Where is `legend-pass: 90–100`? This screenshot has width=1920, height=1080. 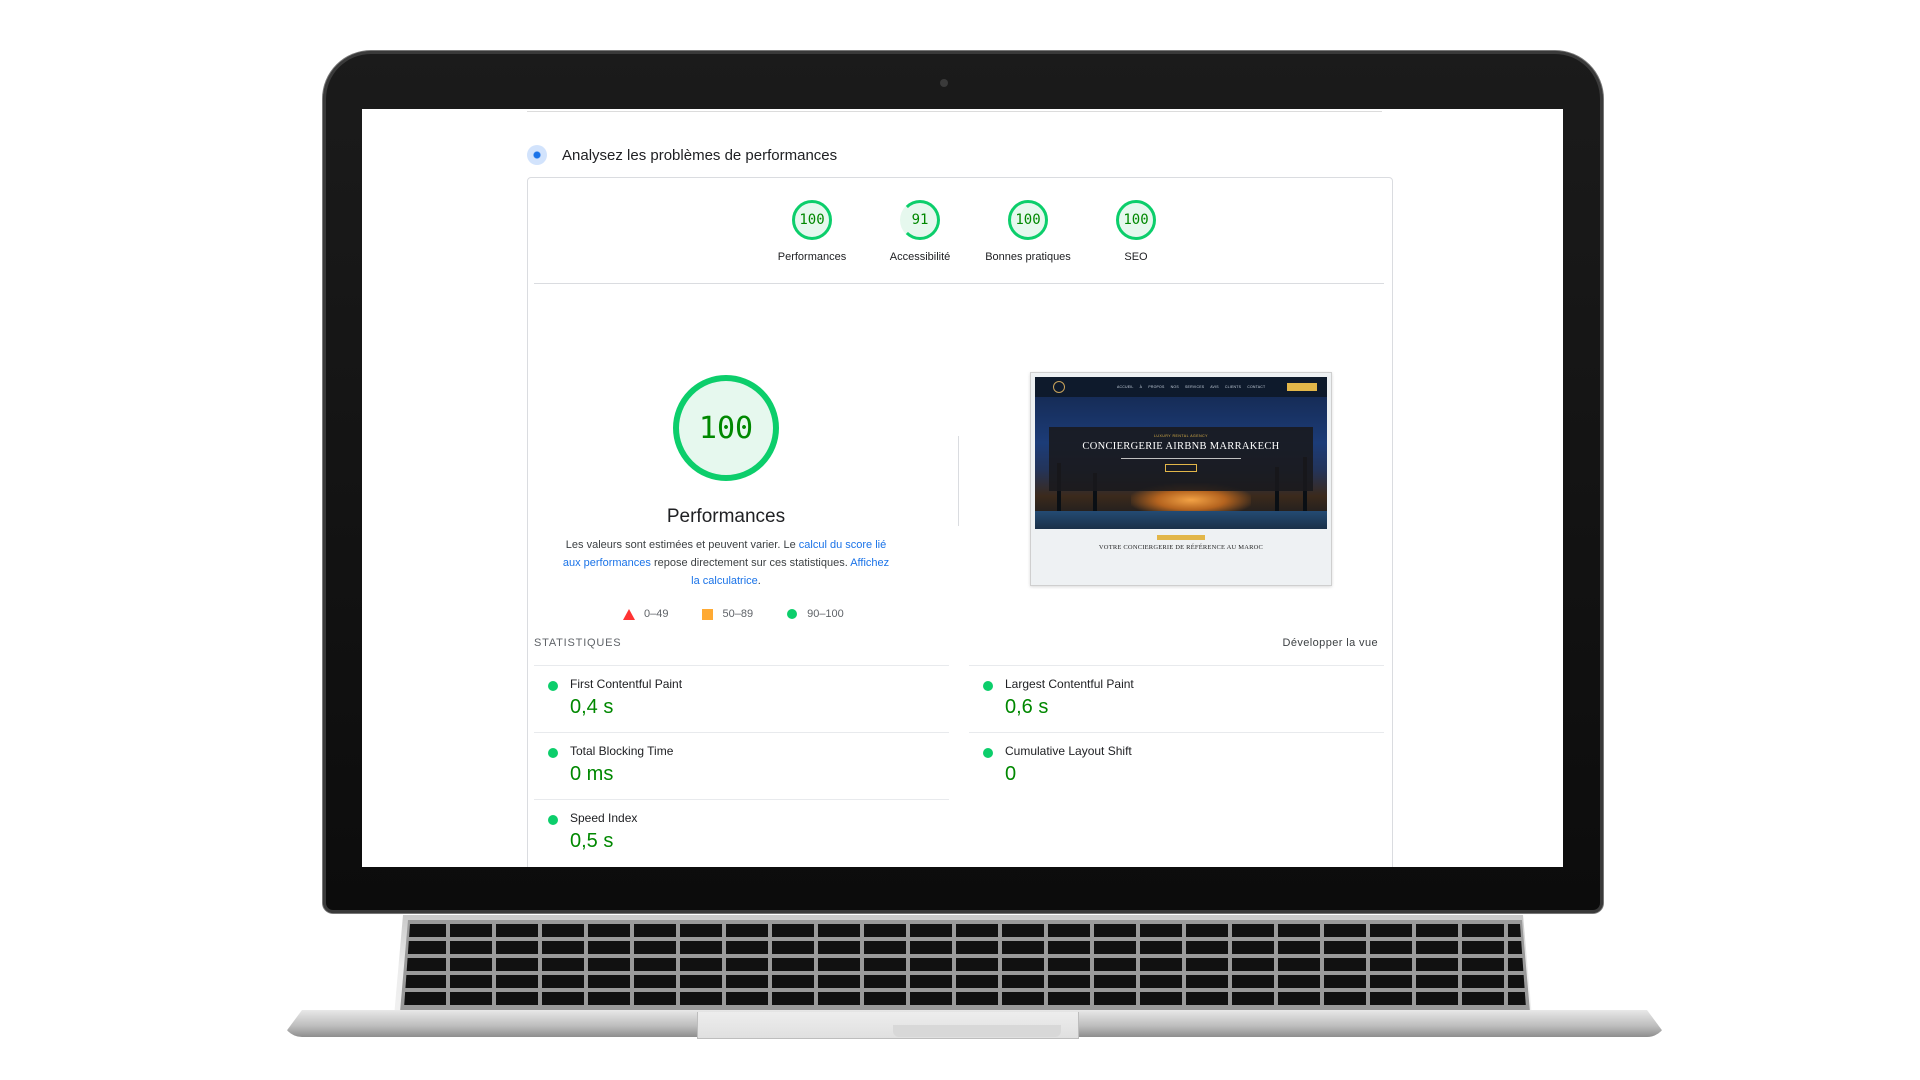 legend-pass: 90–100 is located at coordinates (815, 614).